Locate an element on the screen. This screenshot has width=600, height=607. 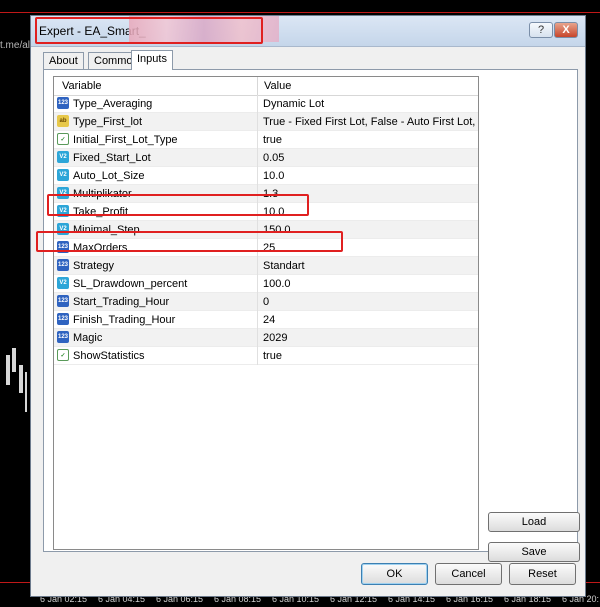
table-row: V2 SL_Drawdown_percent 100.0 is located at coordinates (266, 284).